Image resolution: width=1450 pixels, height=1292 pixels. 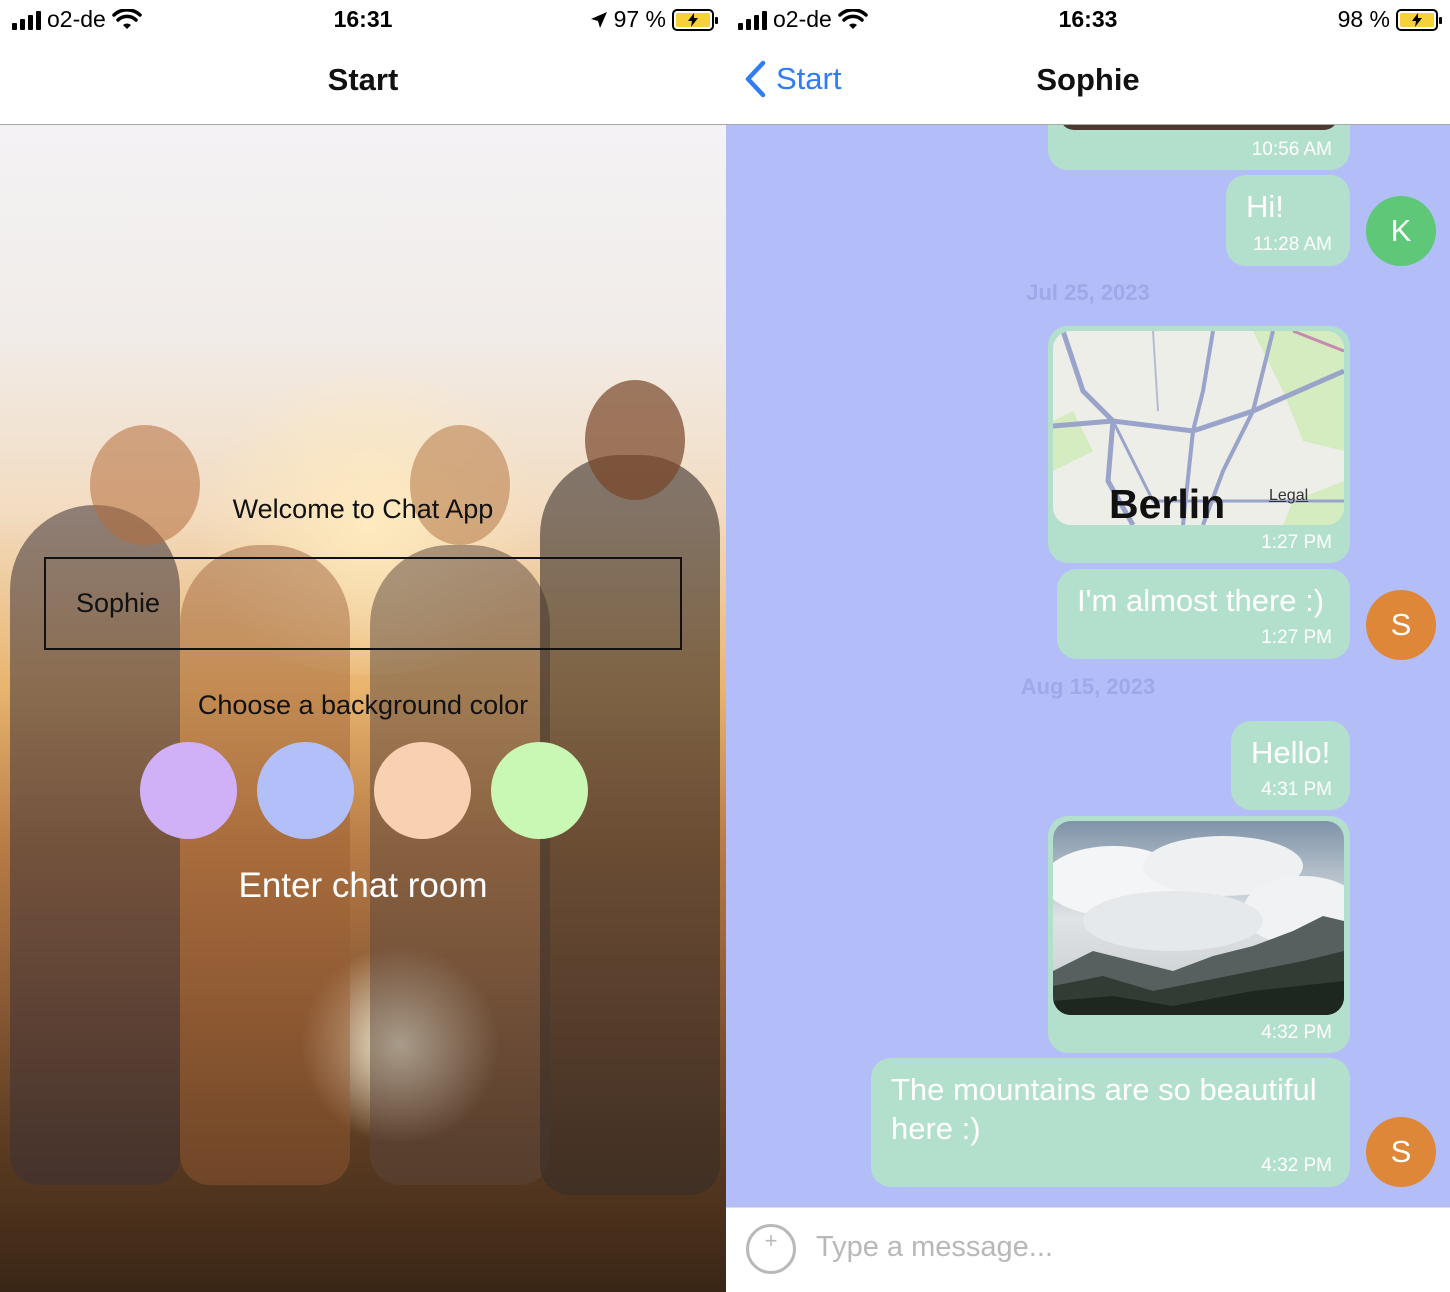 What do you see at coordinates (1104, 1089) in the screenshot?
I see `message-text-line: The mountains are so beautiful` at bounding box center [1104, 1089].